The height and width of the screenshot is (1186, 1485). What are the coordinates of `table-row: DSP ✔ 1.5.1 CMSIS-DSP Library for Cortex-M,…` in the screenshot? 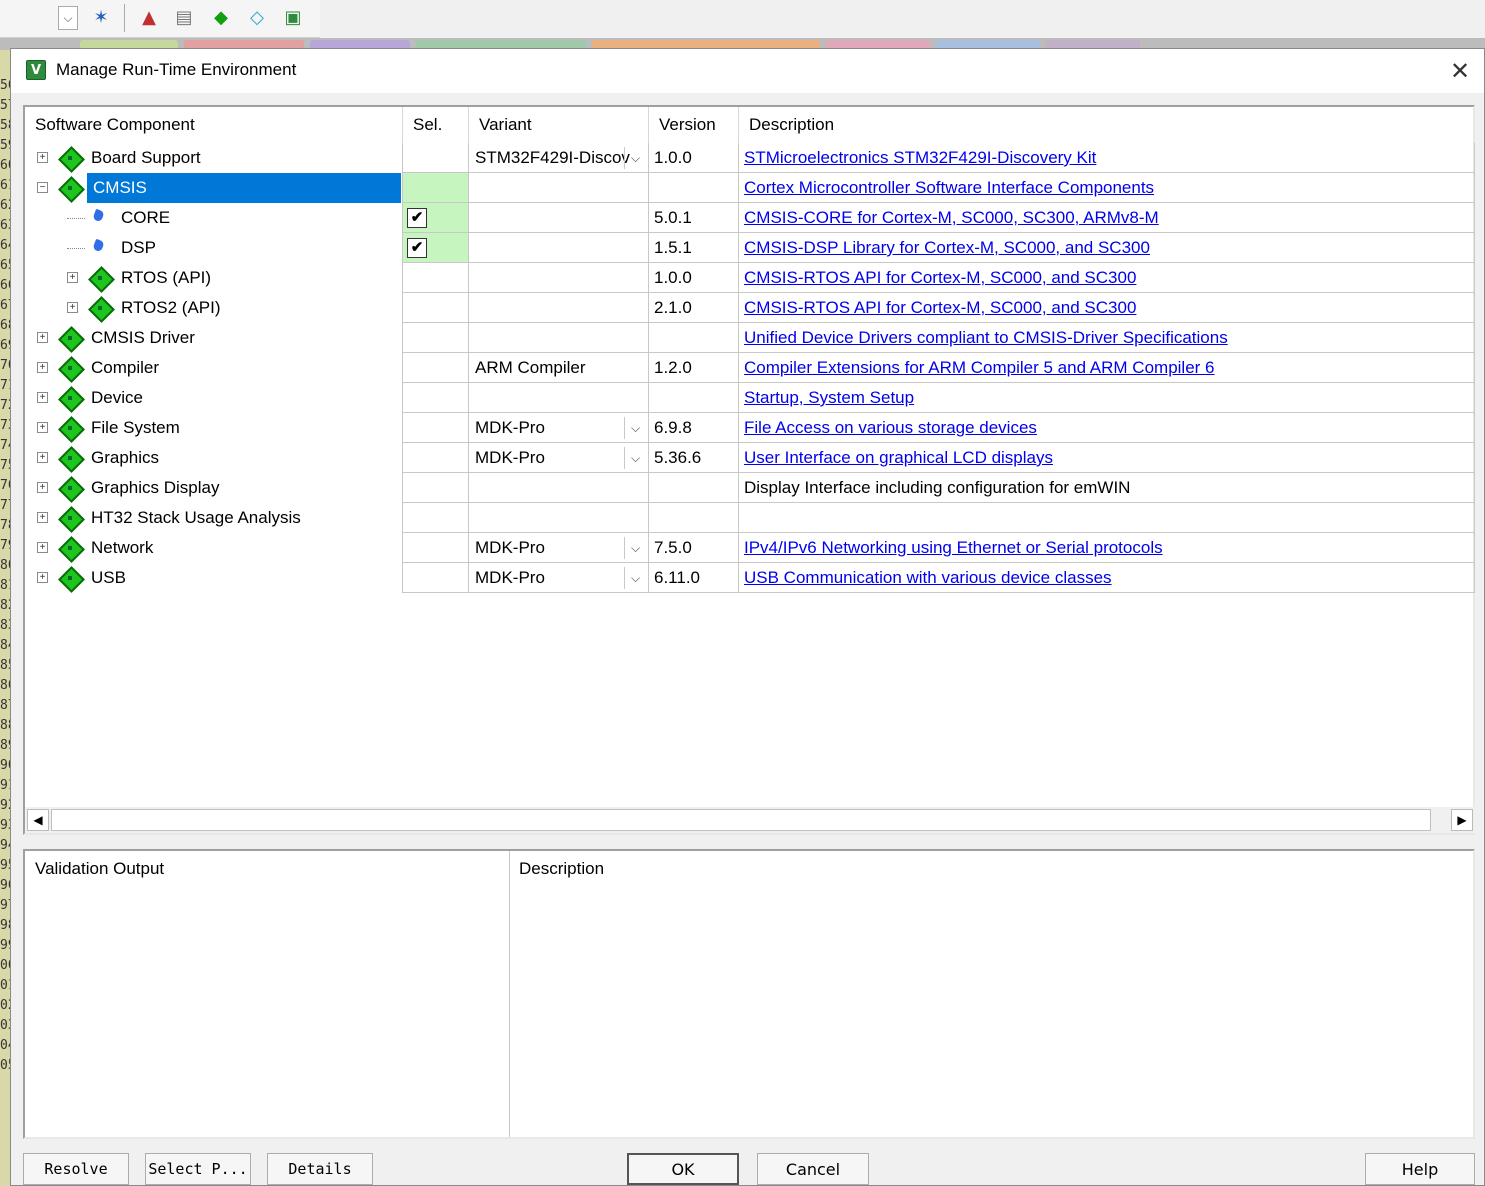 It's located at (750, 248).